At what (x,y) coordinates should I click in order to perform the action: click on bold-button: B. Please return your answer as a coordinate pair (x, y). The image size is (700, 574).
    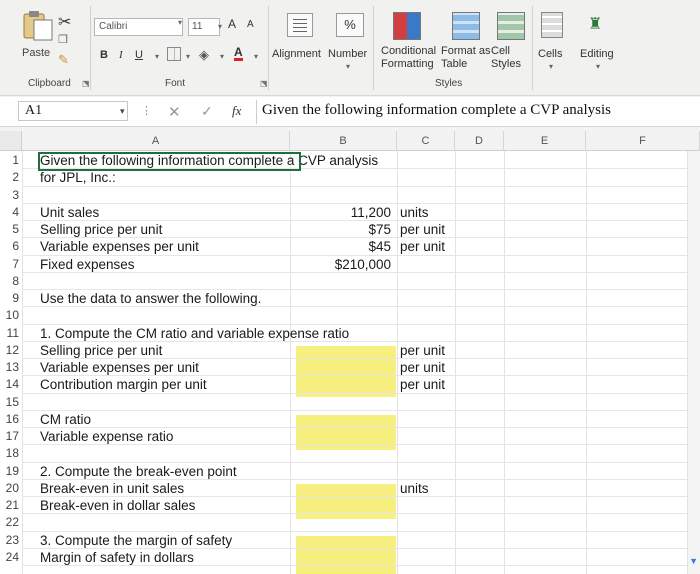
    Looking at the image, I should click on (104, 55).